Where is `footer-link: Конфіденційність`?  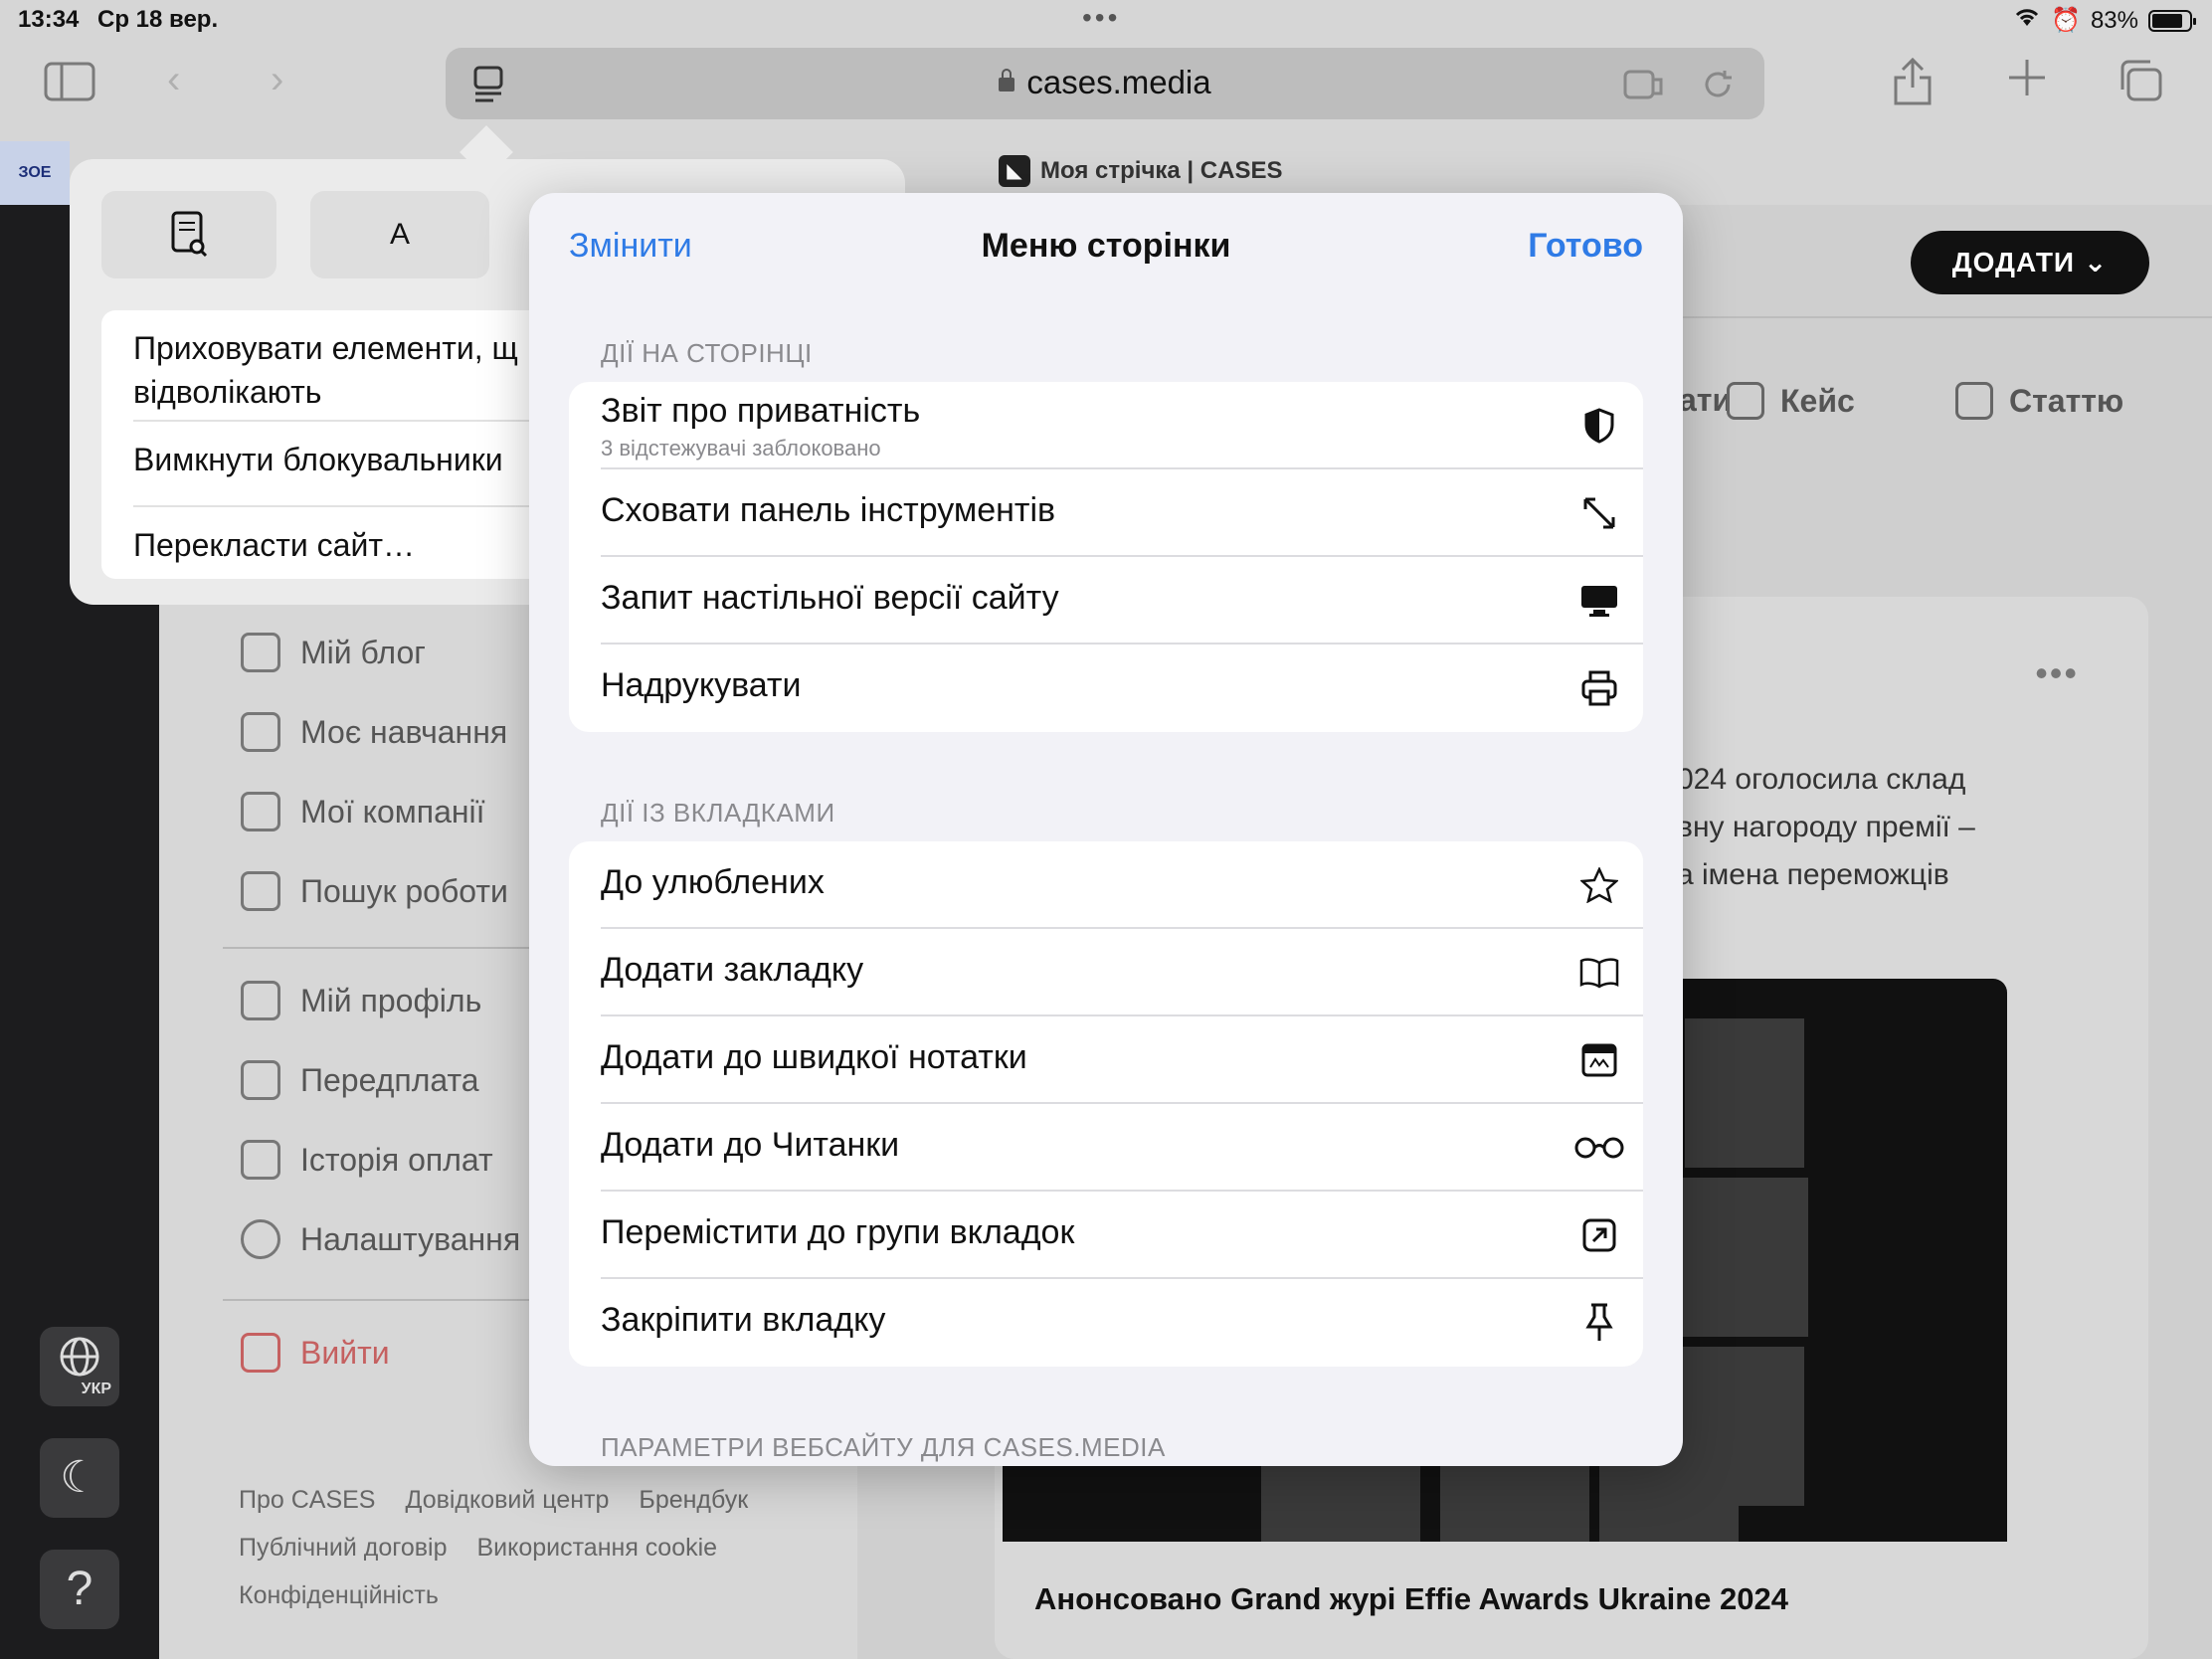 footer-link: Конфіденційність is located at coordinates (339, 1595).